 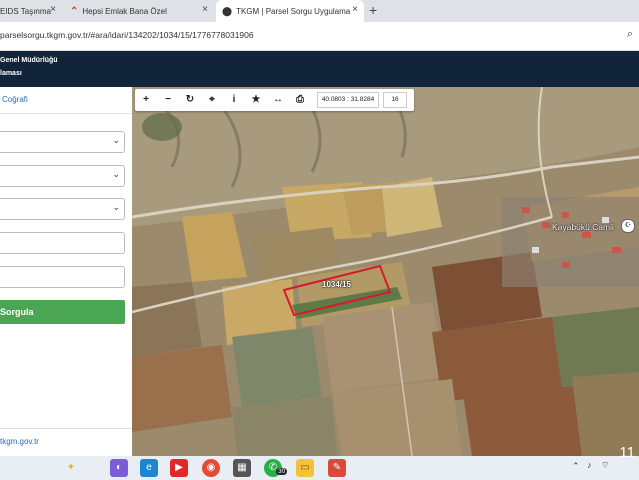 What do you see at coordinates (630, 34) in the screenshot?
I see `zoom-icon: ⌕` at bounding box center [630, 34].